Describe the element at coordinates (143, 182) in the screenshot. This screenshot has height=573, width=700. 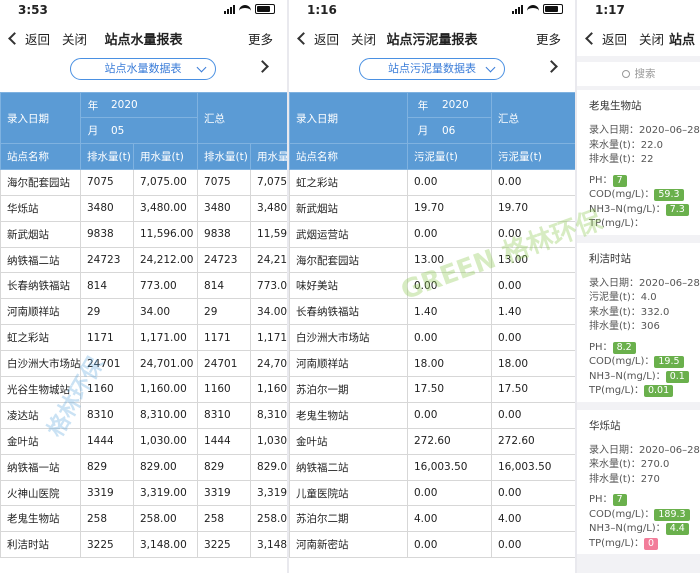
I see `table-row: 海尔配套园站70757,075.0070757,075.0` at that location.